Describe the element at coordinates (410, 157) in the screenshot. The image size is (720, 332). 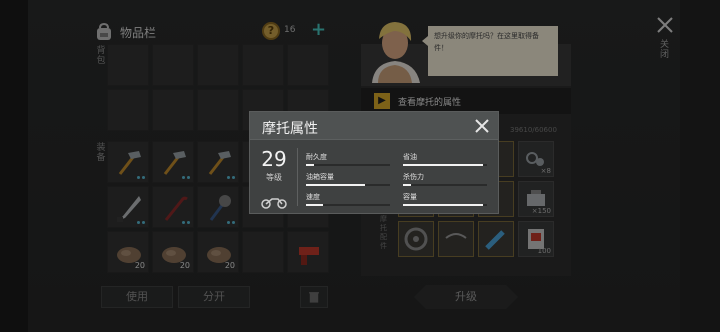
I see `stat-label: 省油` at that location.